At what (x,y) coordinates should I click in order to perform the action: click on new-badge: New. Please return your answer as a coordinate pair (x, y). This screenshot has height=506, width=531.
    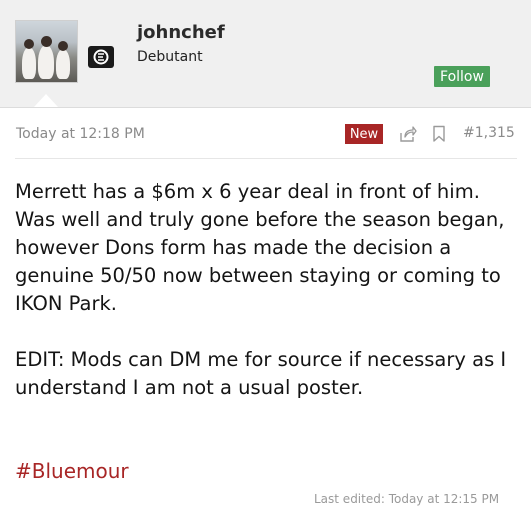
    Looking at the image, I should click on (364, 134).